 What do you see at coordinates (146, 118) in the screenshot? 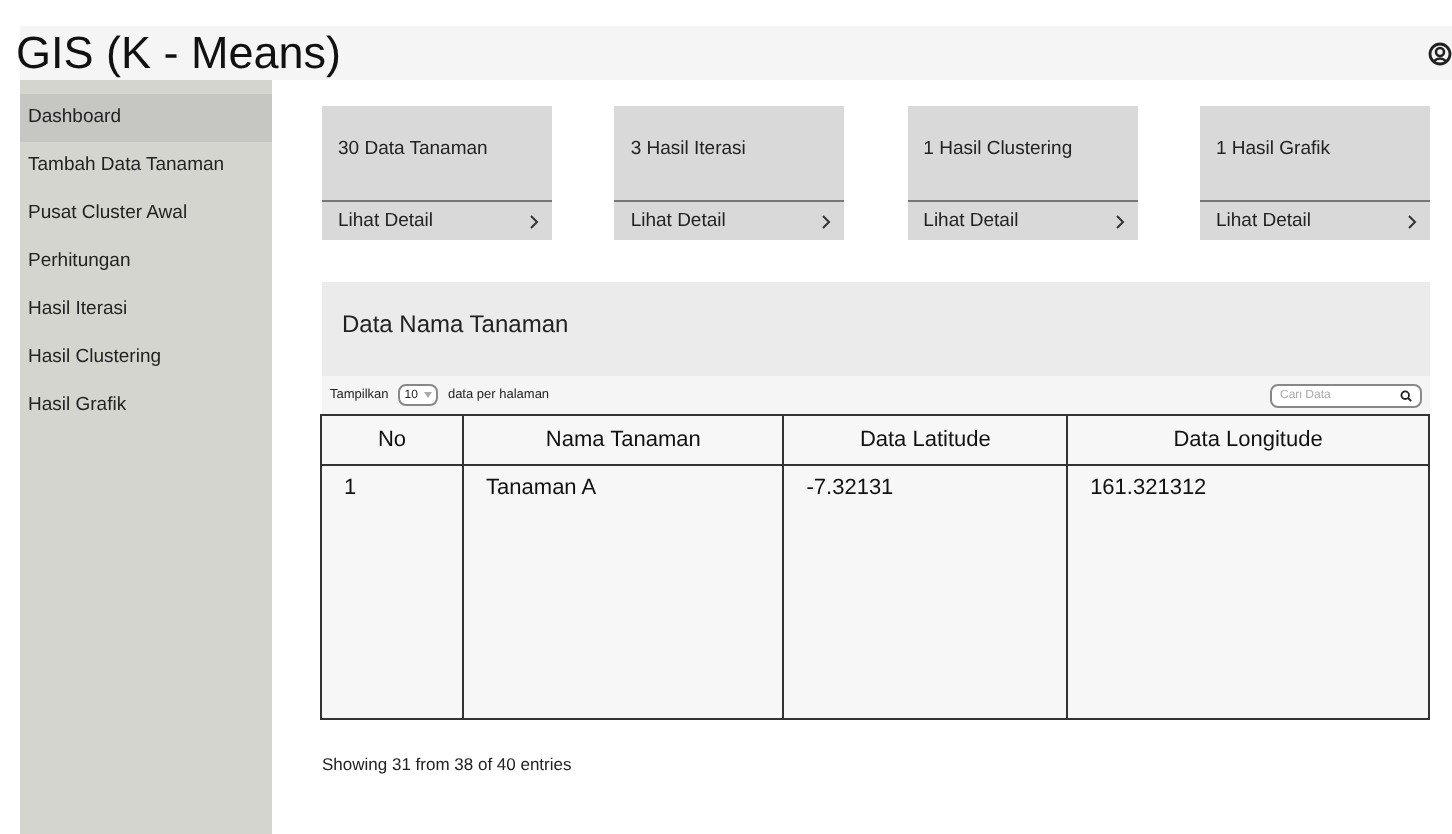
I see `sidebar-item: Dashboard` at bounding box center [146, 118].